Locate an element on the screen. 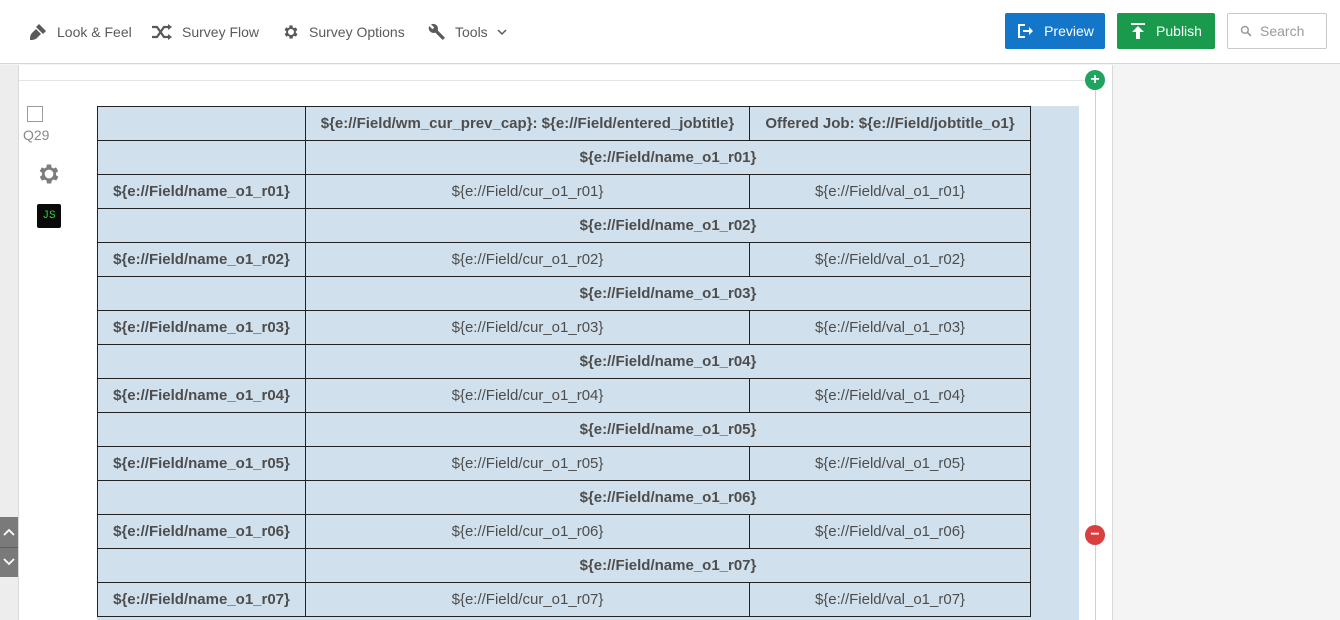  group-header-row: ${e://Field/name_o1_r05} is located at coordinates (564, 429).